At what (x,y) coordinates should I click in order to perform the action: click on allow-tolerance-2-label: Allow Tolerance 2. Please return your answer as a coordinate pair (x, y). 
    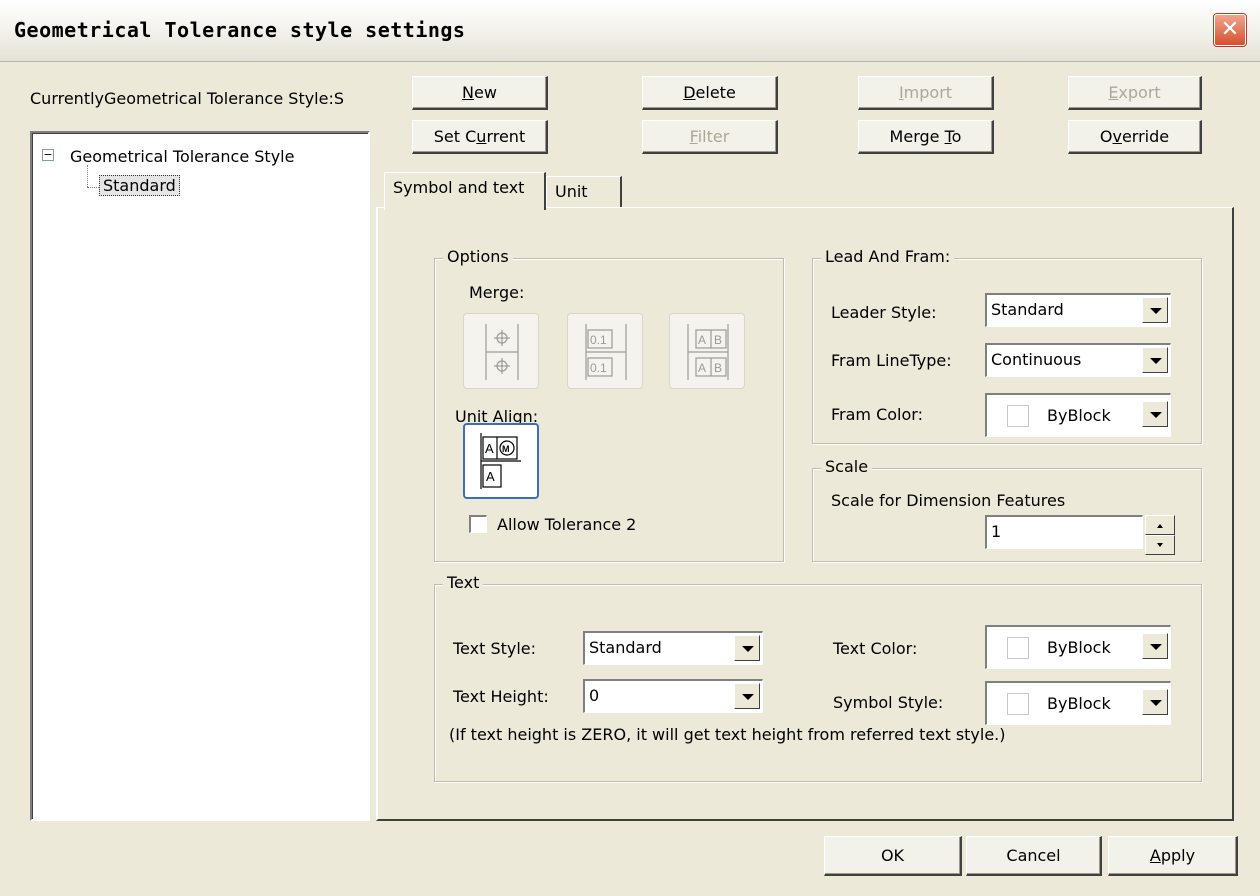
    Looking at the image, I should click on (567, 524).